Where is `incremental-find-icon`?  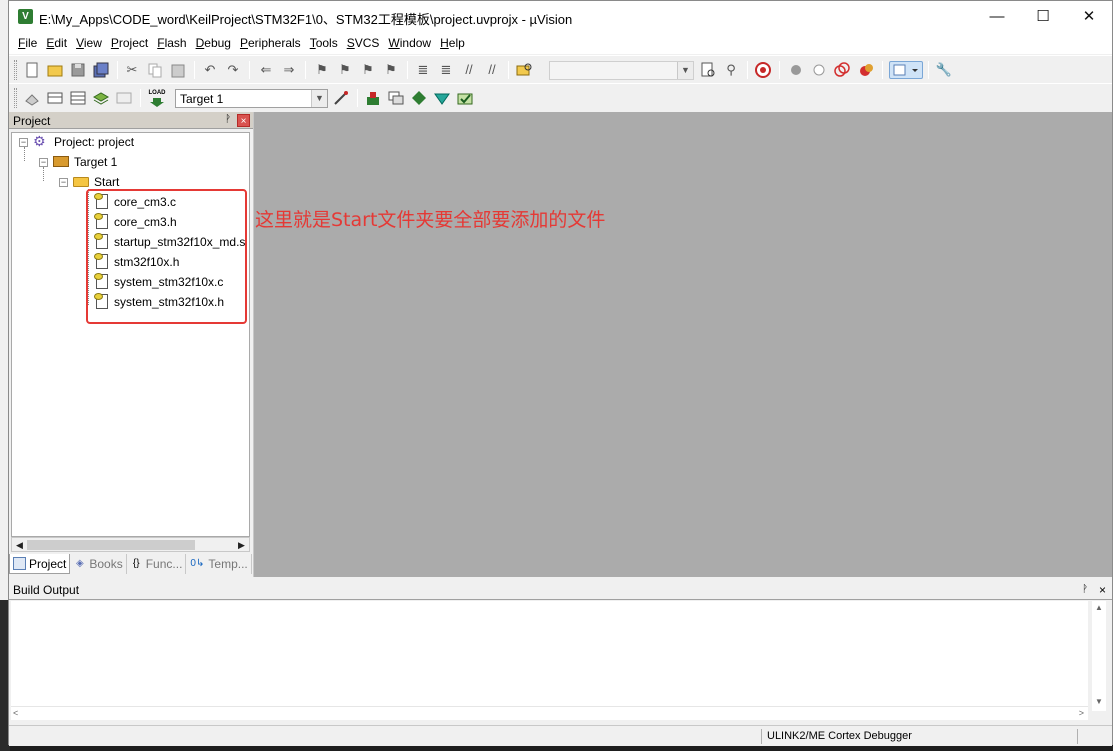 incremental-find-icon is located at coordinates (708, 70).